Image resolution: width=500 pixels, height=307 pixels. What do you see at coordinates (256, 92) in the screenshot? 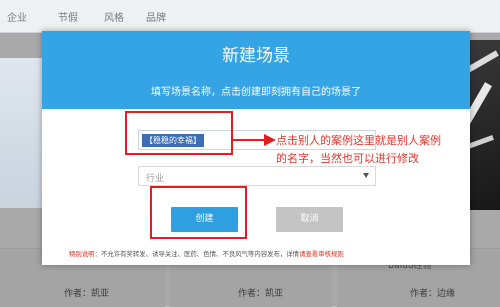
I see `dialog-subtitle: 填写场景名称，点击创建即刻拥有自己的场景了` at bounding box center [256, 92].